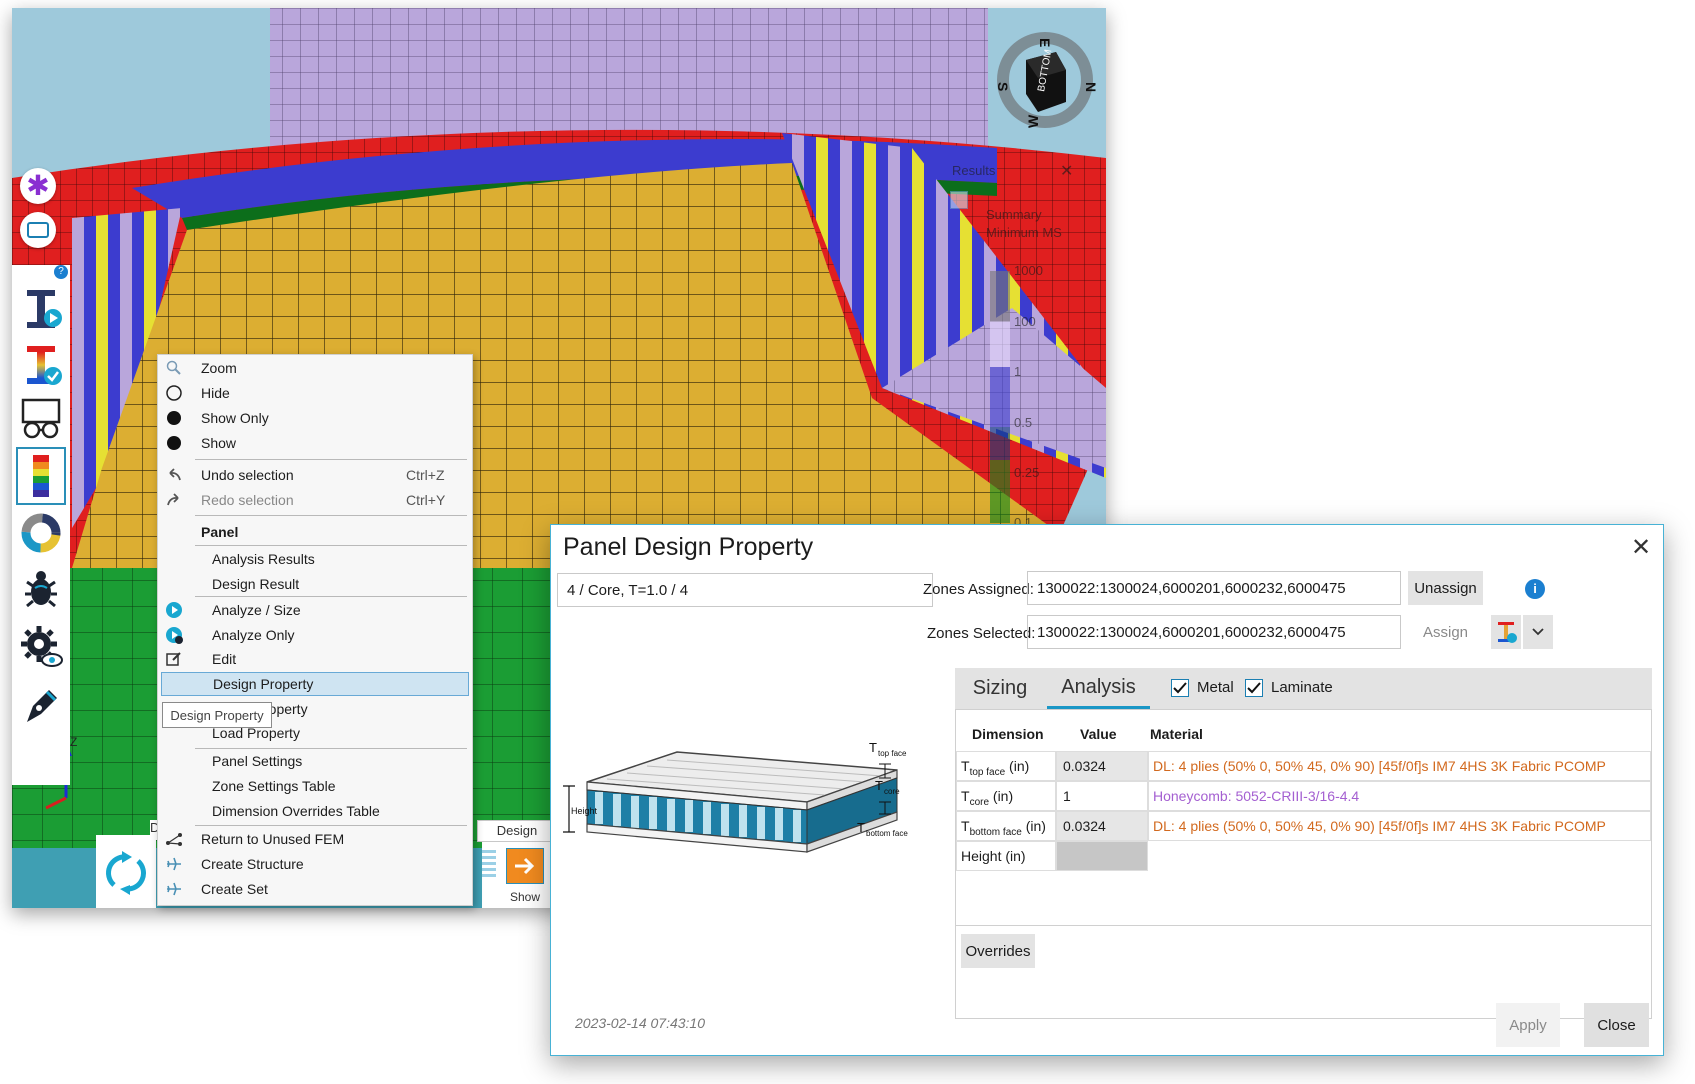 The image size is (1695, 1084). What do you see at coordinates (1180, 688) in the screenshot?
I see `metal-checkbox` at bounding box center [1180, 688].